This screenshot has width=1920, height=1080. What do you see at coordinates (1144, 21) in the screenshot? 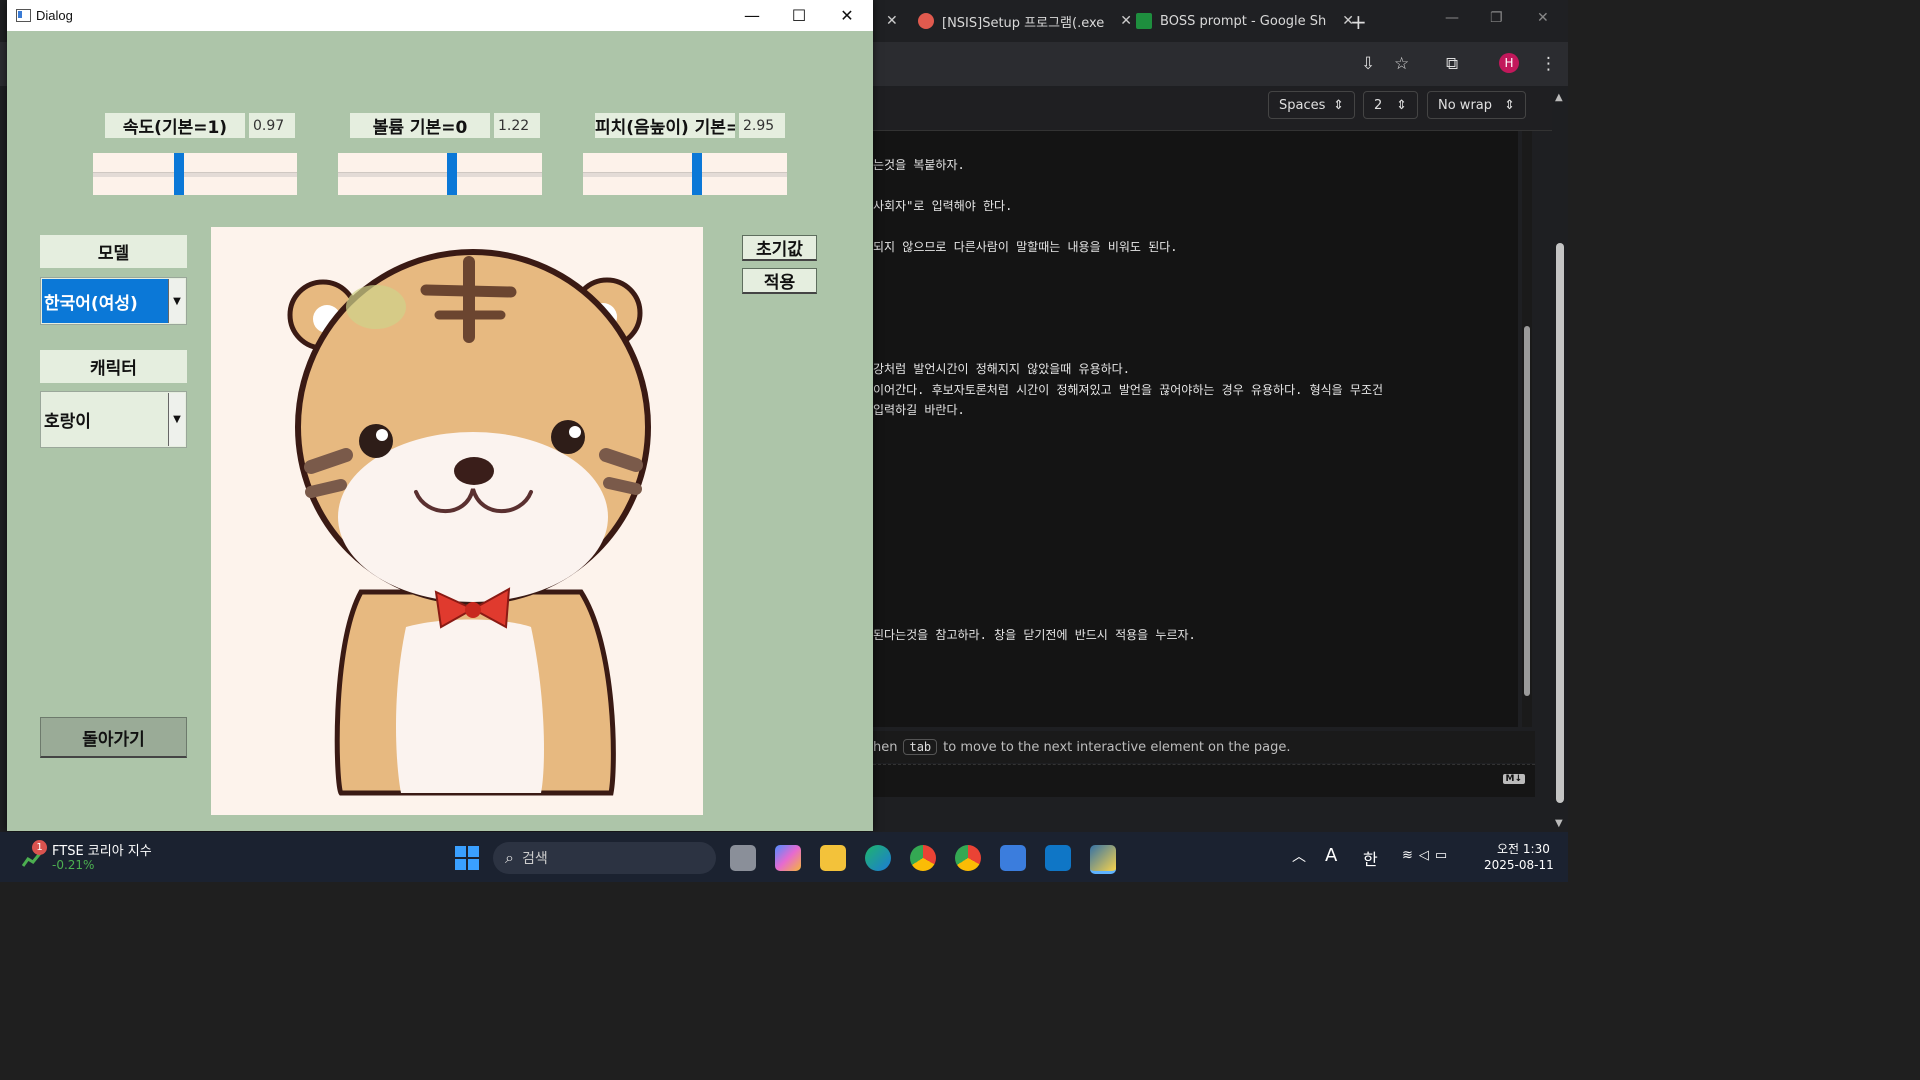
I see `google-sheets-icon` at bounding box center [1144, 21].